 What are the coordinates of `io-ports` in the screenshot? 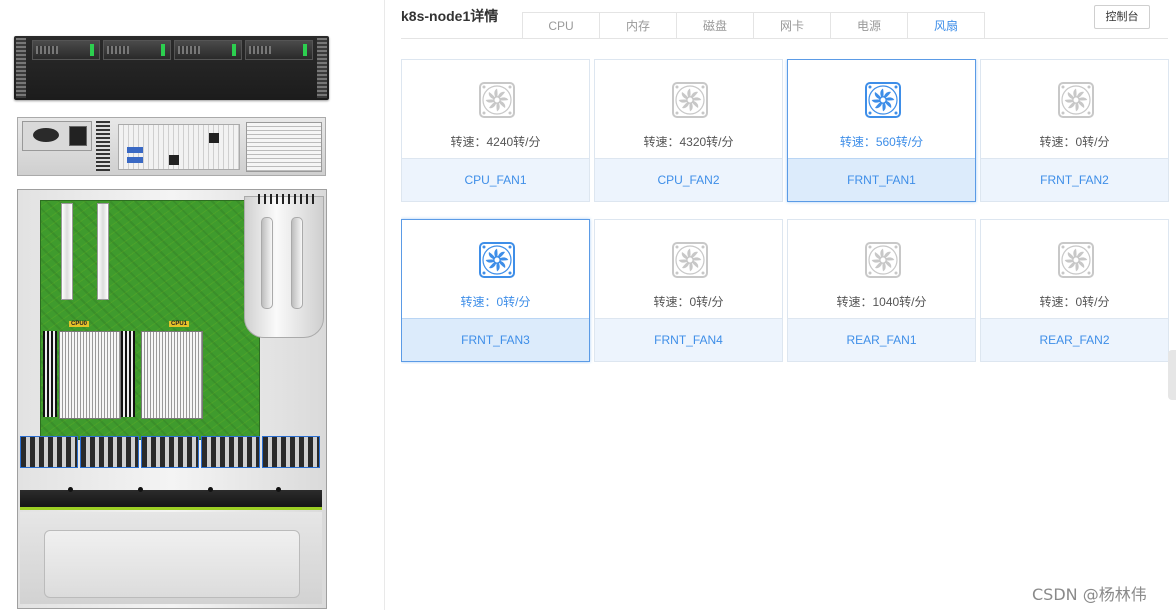 It's located at (179, 147).